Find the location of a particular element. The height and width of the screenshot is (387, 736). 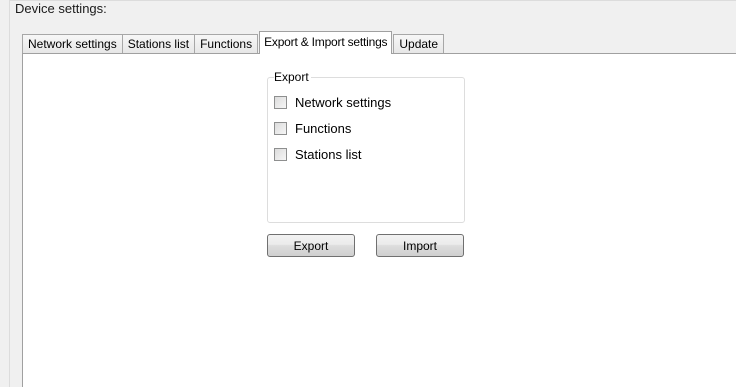

import-button: Import is located at coordinates (420, 245).